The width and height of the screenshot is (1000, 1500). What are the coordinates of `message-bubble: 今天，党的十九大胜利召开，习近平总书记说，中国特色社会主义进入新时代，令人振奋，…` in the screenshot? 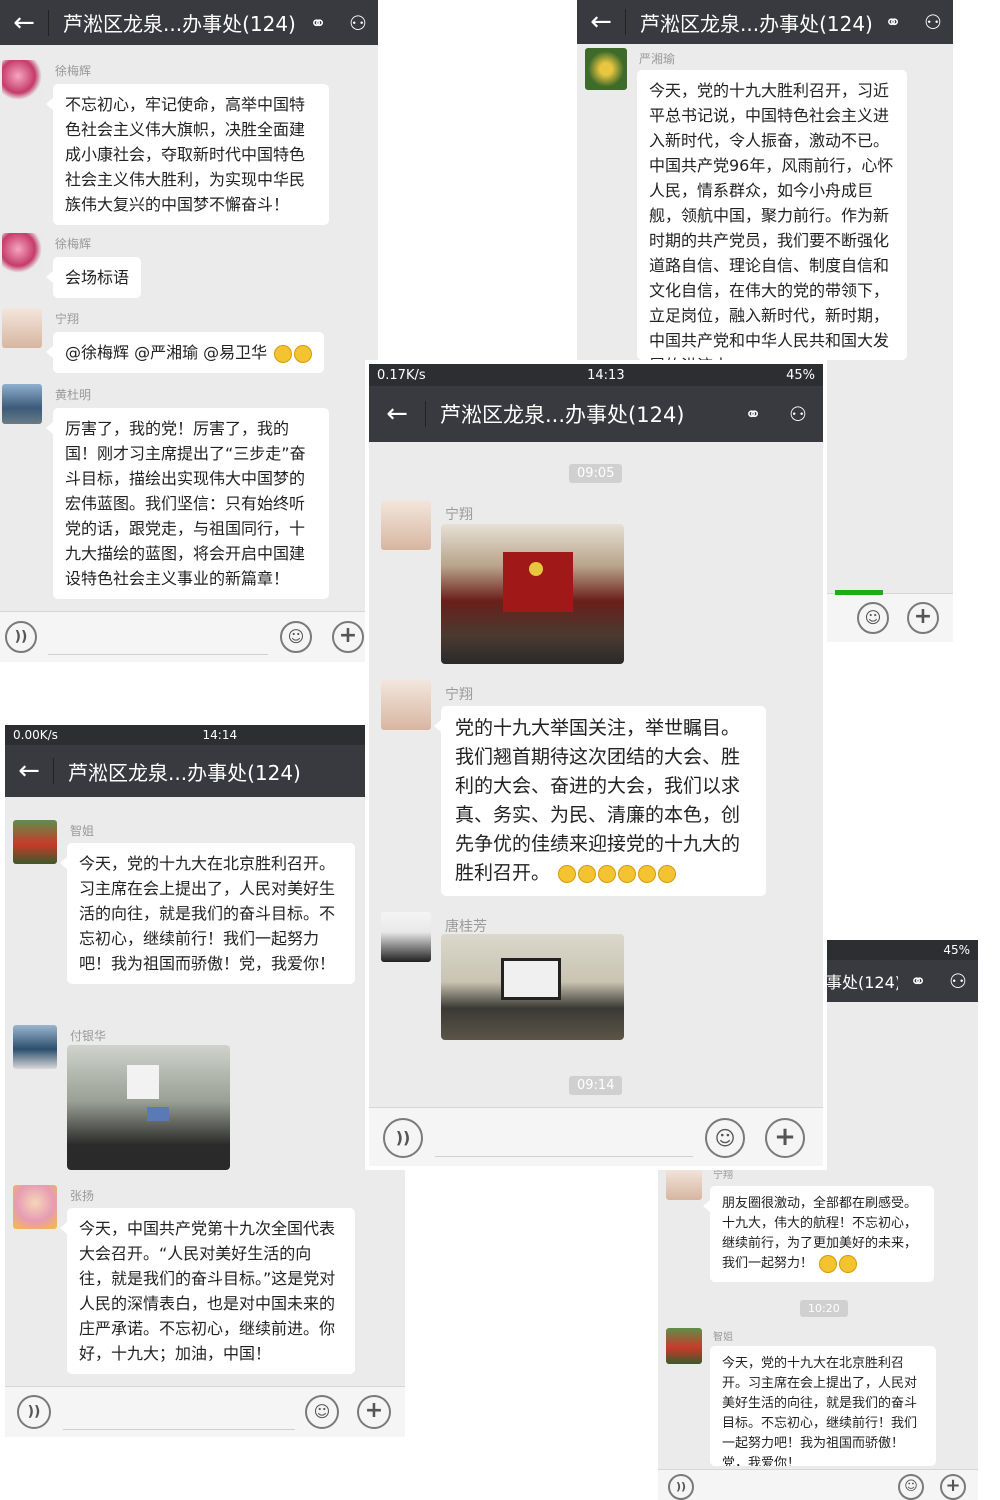 It's located at (772, 215).